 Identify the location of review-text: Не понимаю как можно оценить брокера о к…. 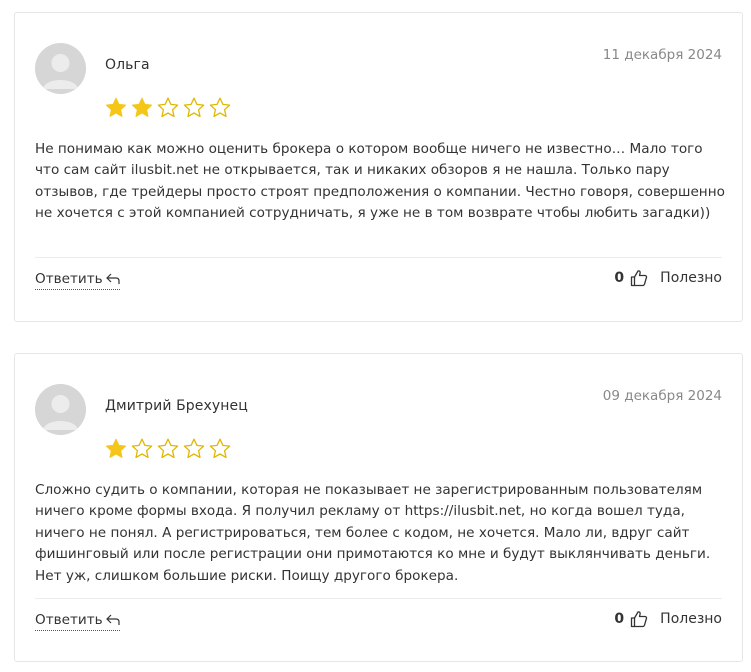
(380, 181).